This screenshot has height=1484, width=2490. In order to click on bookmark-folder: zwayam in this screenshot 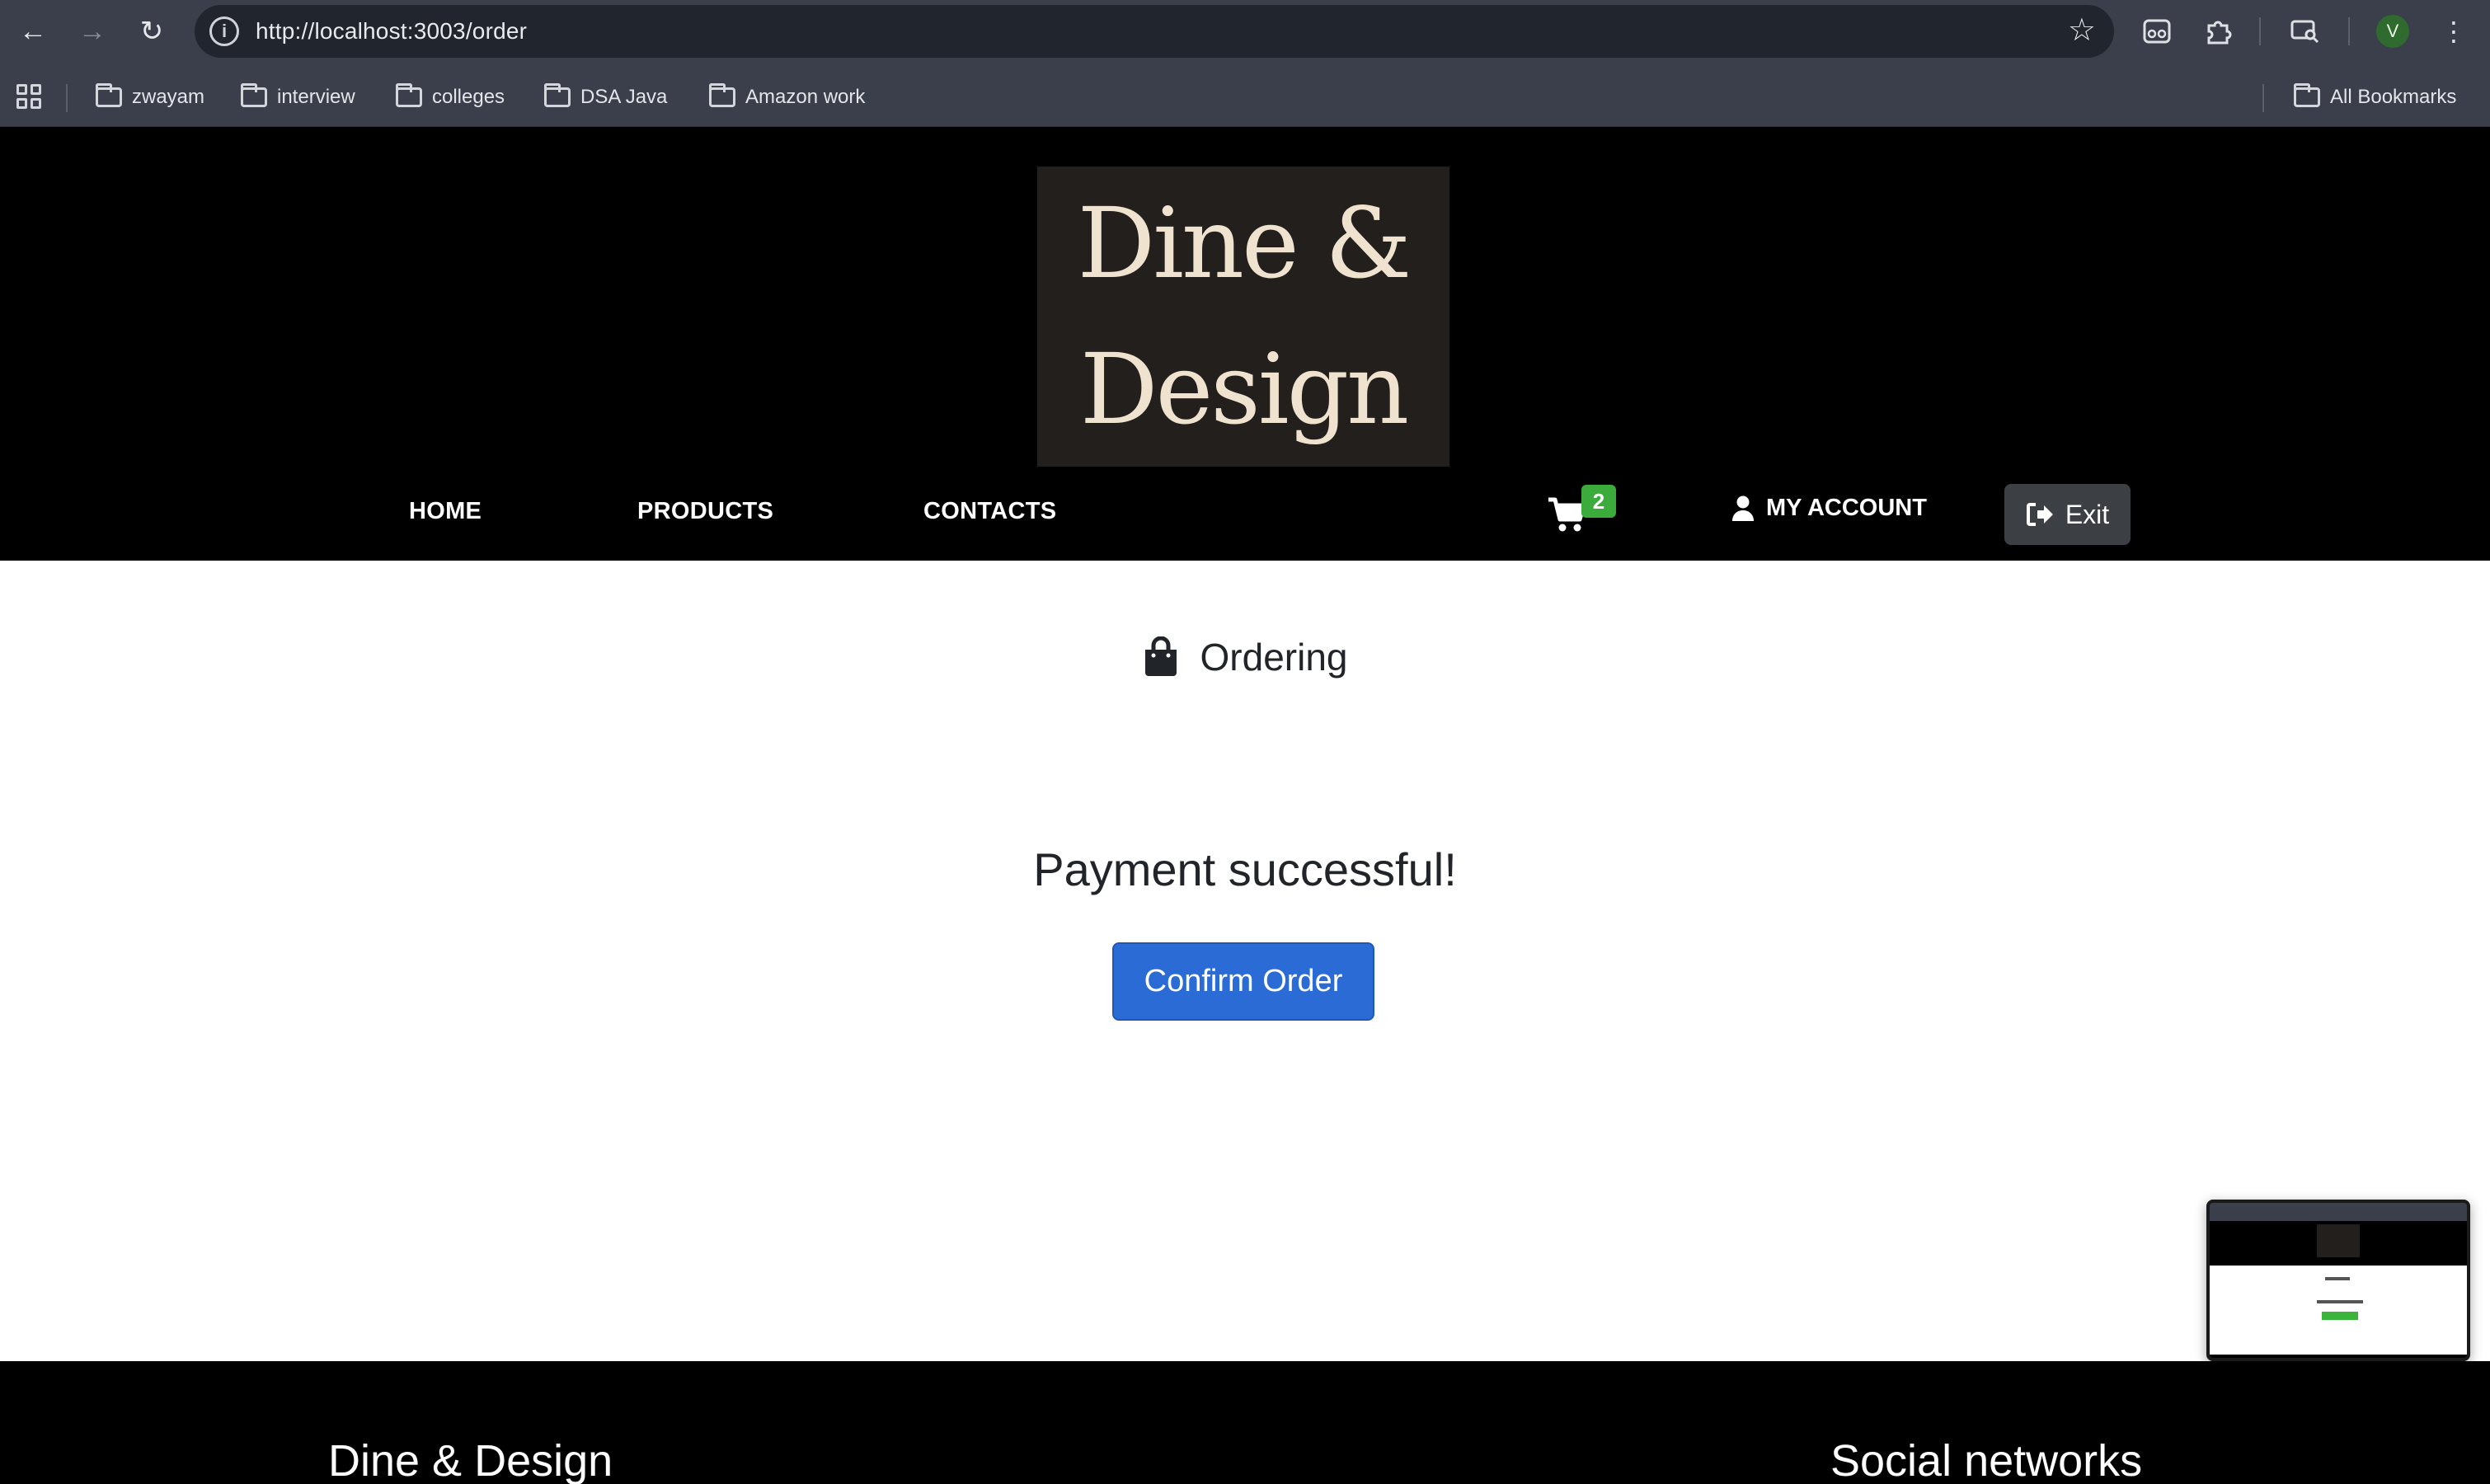, I will do `click(150, 97)`.